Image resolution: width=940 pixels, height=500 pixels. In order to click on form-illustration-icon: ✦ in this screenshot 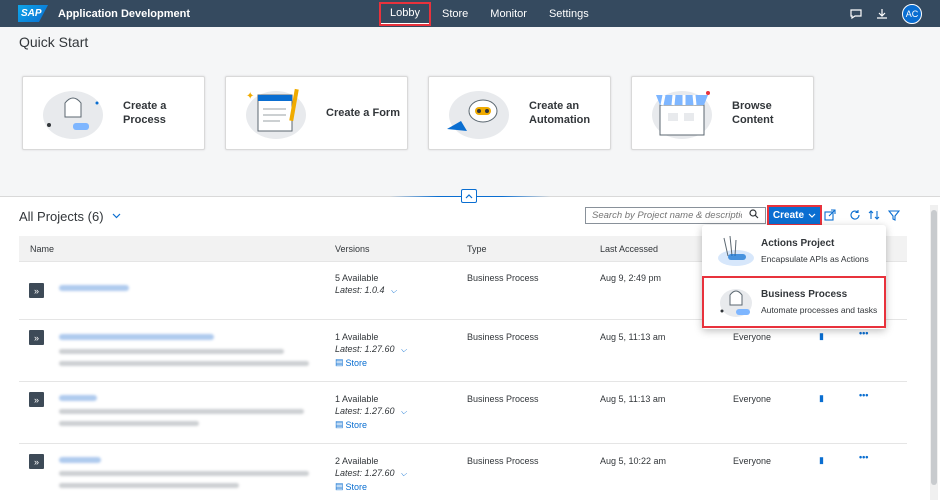, I will do `click(274, 113)`.